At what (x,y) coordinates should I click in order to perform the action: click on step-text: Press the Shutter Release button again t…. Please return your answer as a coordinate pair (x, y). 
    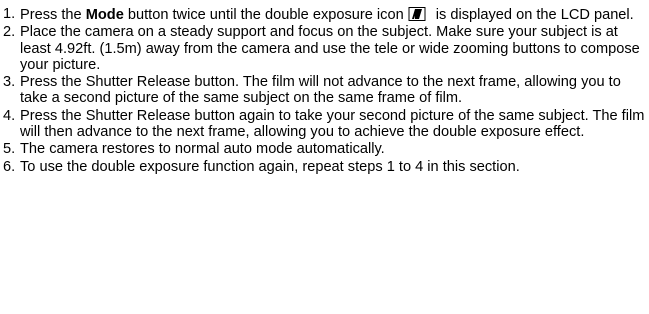
    Looking at the image, I should click on (332, 124).